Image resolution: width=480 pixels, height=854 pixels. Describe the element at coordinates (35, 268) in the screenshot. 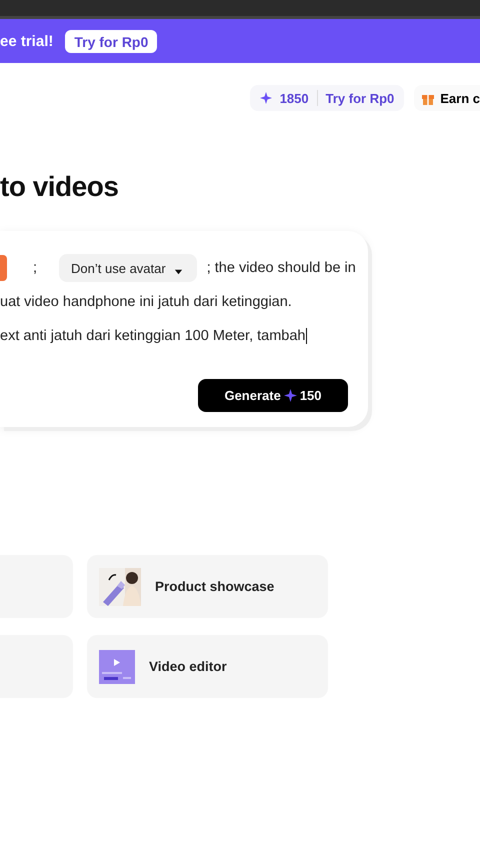

I see `prompt-text: ;` at that location.